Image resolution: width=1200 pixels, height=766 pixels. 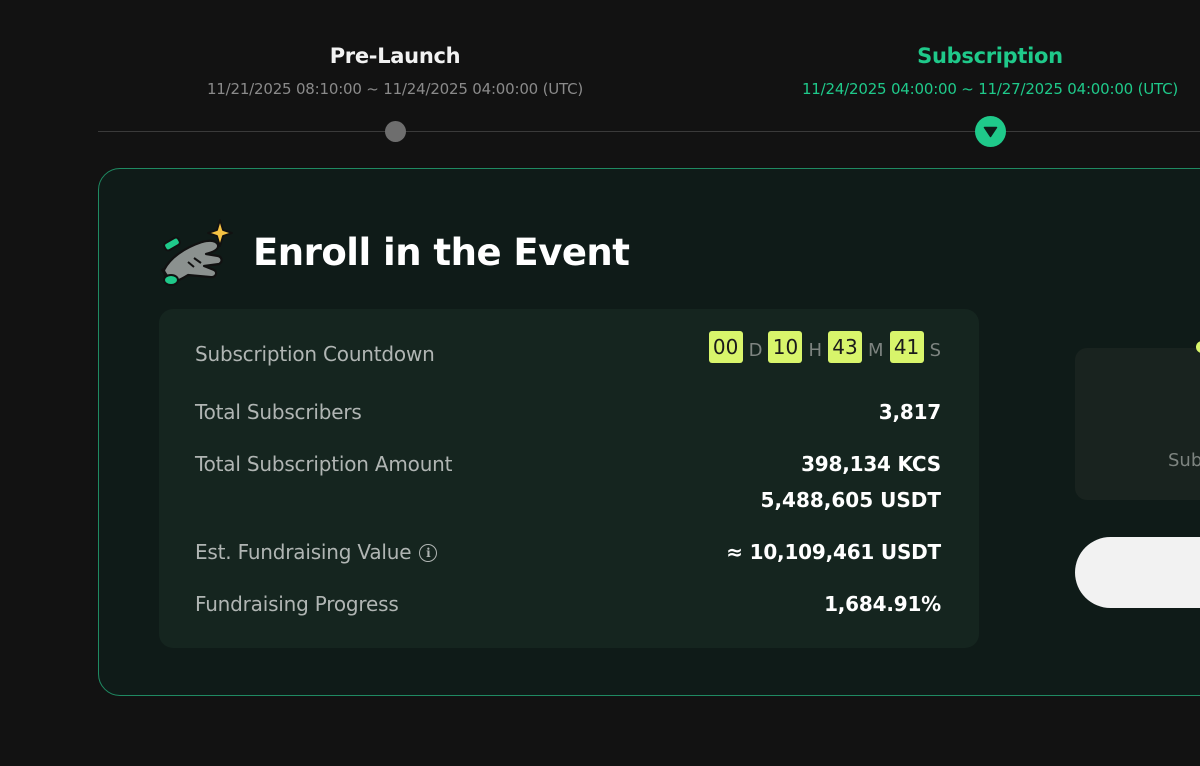 I want to click on countdown-hours-unit: H, so click(x=815, y=350).